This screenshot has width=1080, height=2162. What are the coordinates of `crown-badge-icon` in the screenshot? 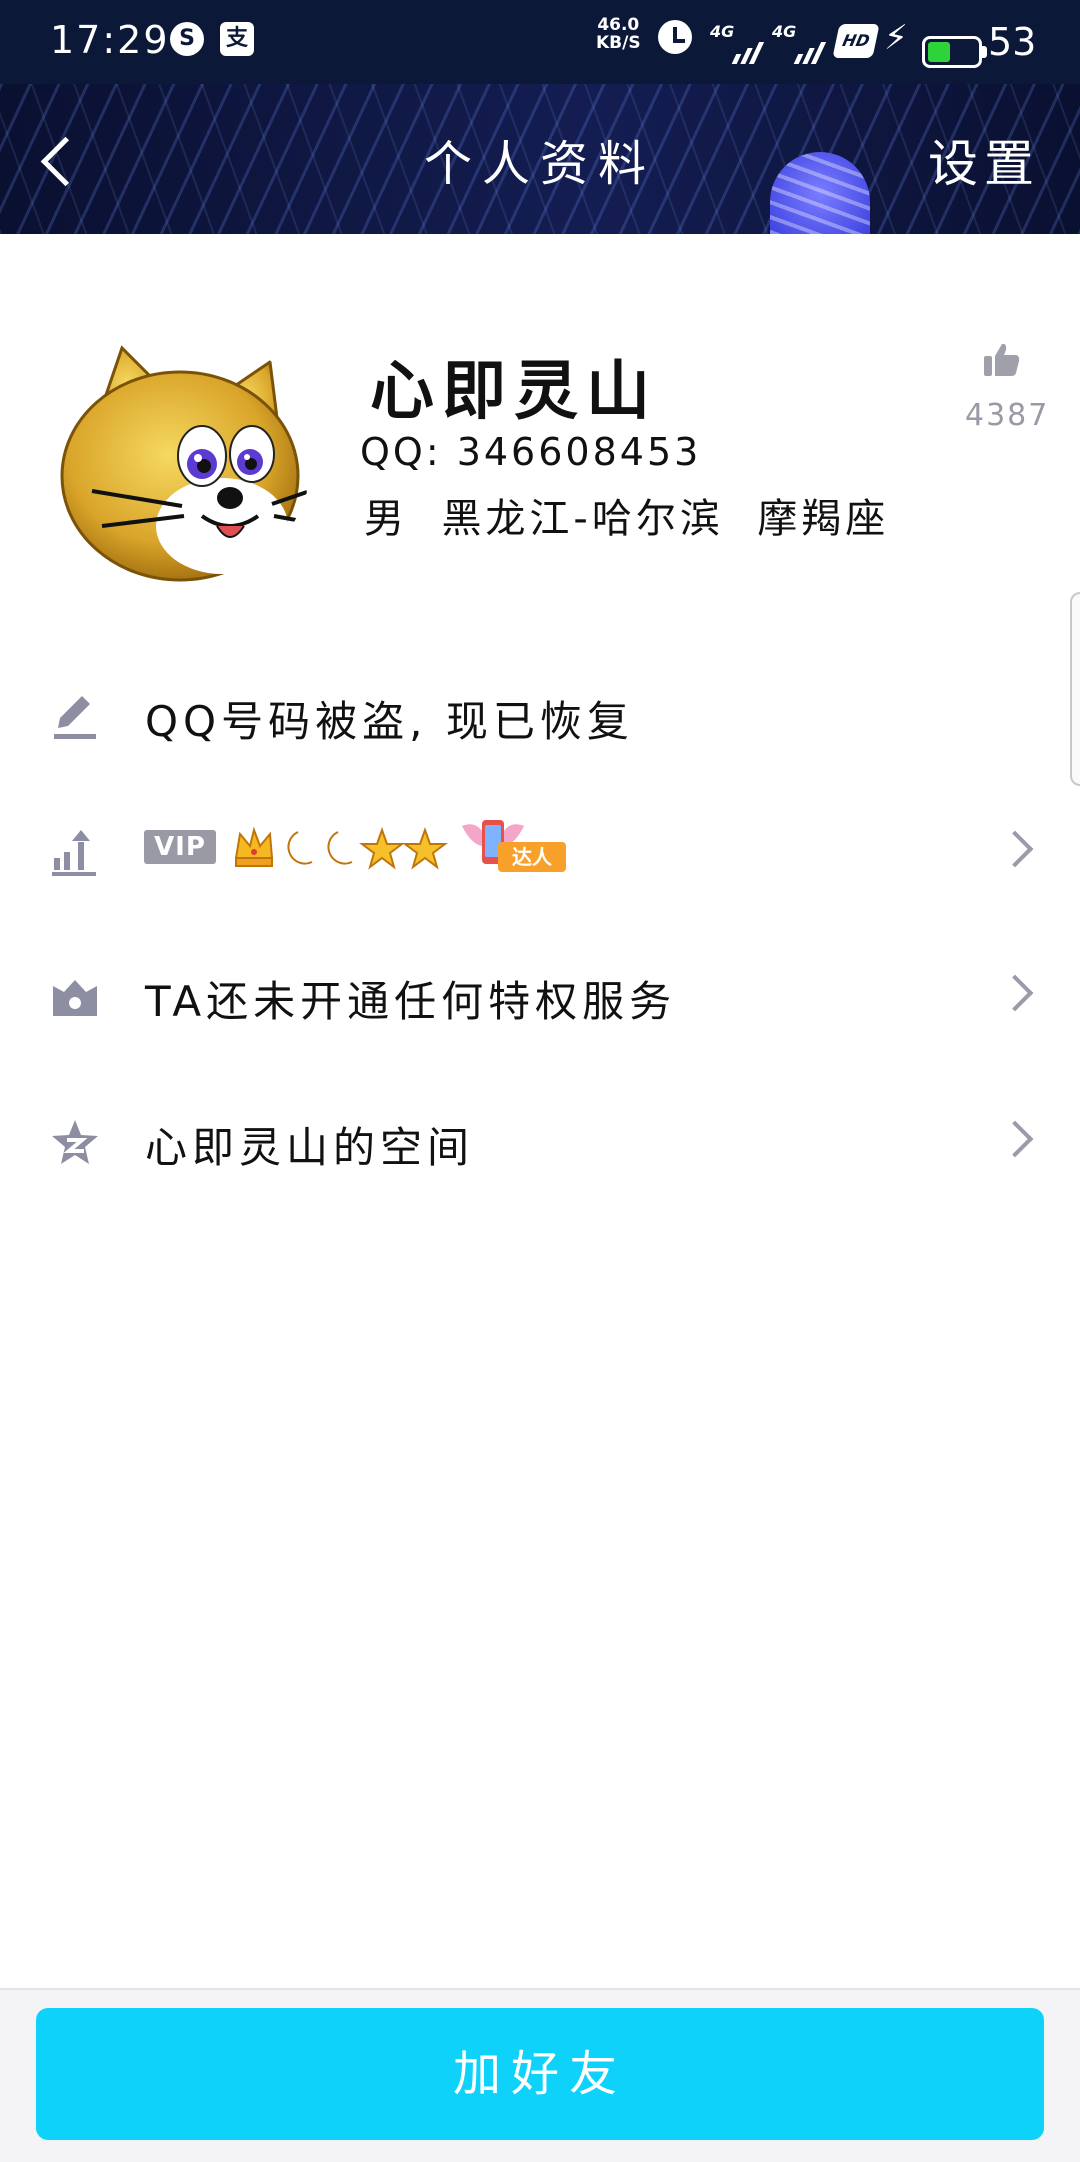 It's located at (75, 997).